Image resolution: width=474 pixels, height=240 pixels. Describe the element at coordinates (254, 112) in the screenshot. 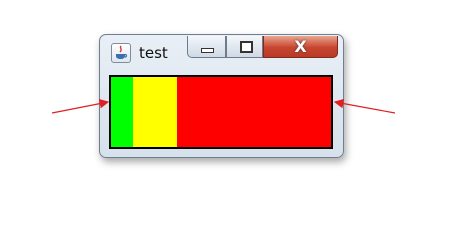

I see `red-segment` at that location.